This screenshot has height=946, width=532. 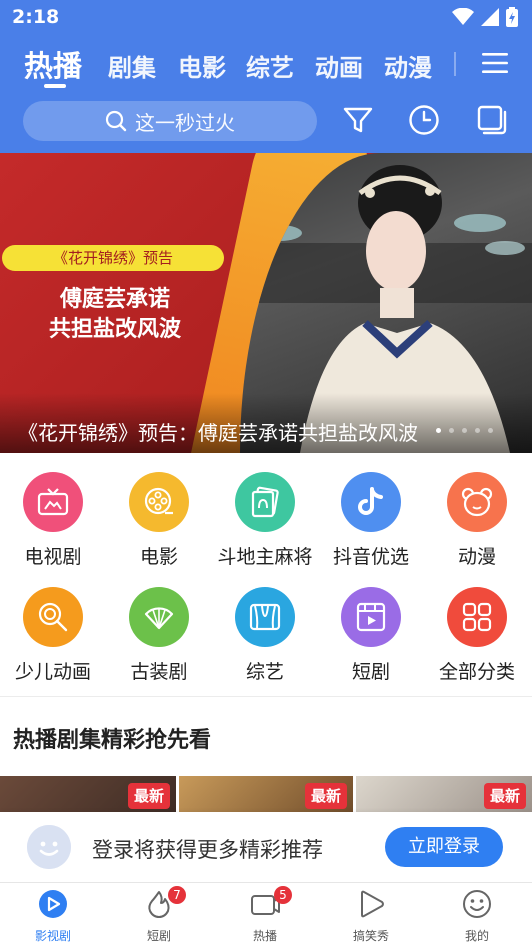 I want to click on battery-icon, so click(x=512, y=17).